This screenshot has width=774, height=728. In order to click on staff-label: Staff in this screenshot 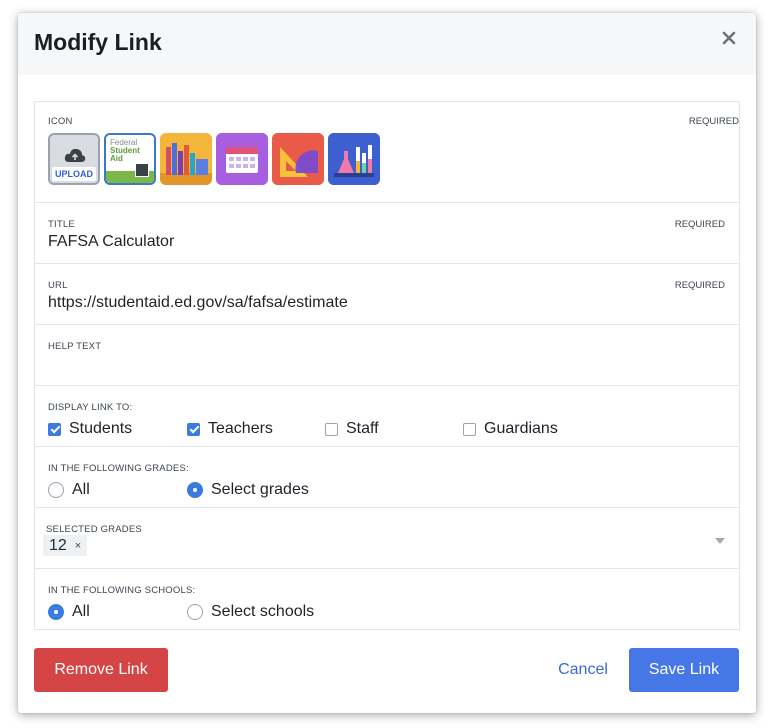, I will do `click(362, 428)`.